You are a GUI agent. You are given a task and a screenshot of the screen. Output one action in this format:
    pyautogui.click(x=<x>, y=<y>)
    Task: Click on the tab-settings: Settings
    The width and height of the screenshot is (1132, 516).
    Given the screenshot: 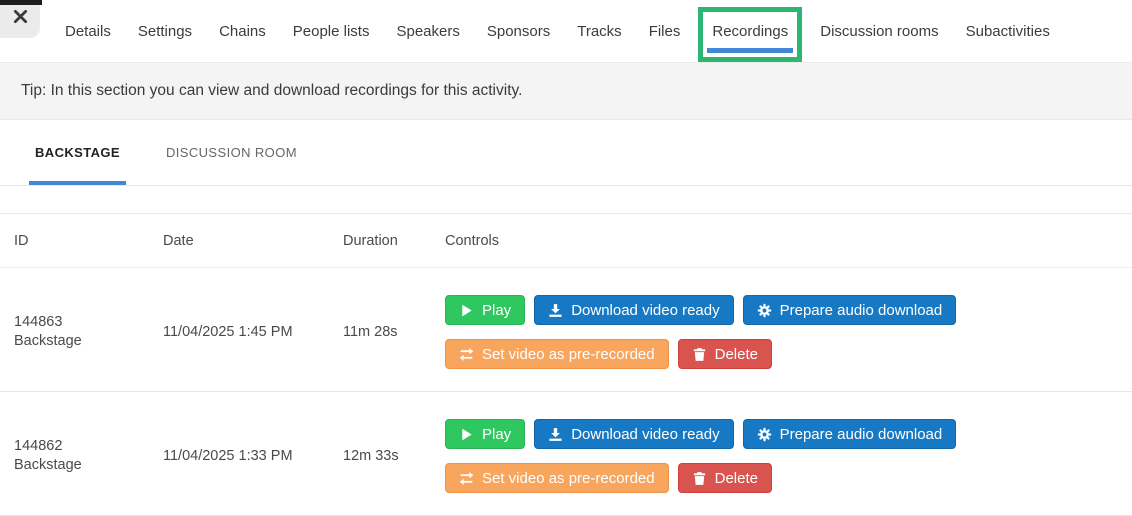 What is the action you would take?
    pyautogui.click(x=165, y=31)
    